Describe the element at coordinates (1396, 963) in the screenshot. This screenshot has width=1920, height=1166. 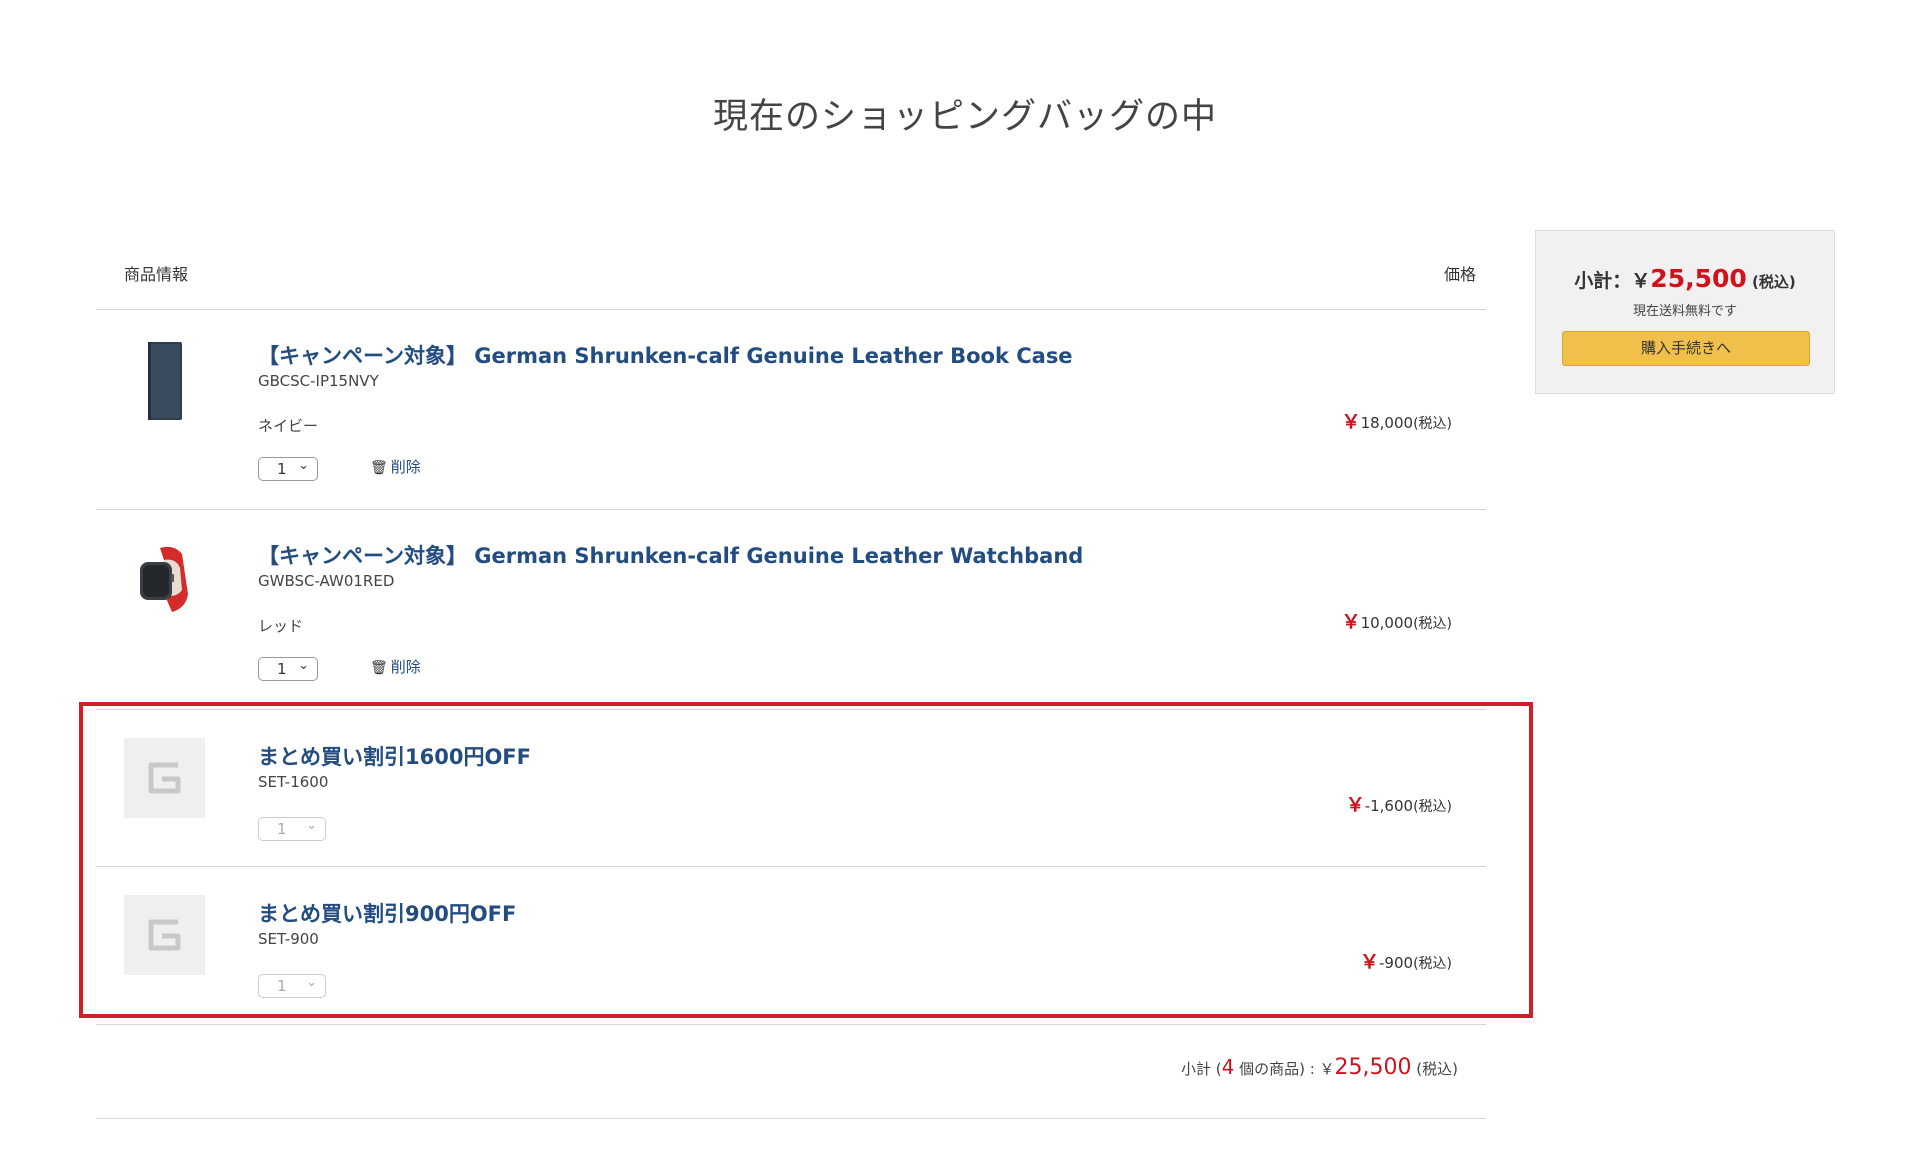
I see `price-value: -900` at that location.